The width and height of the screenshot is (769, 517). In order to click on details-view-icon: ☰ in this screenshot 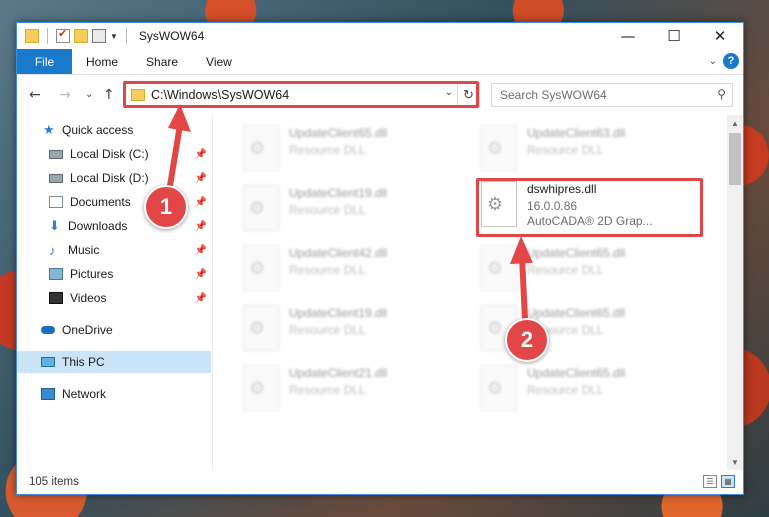, I will do `click(710, 481)`.